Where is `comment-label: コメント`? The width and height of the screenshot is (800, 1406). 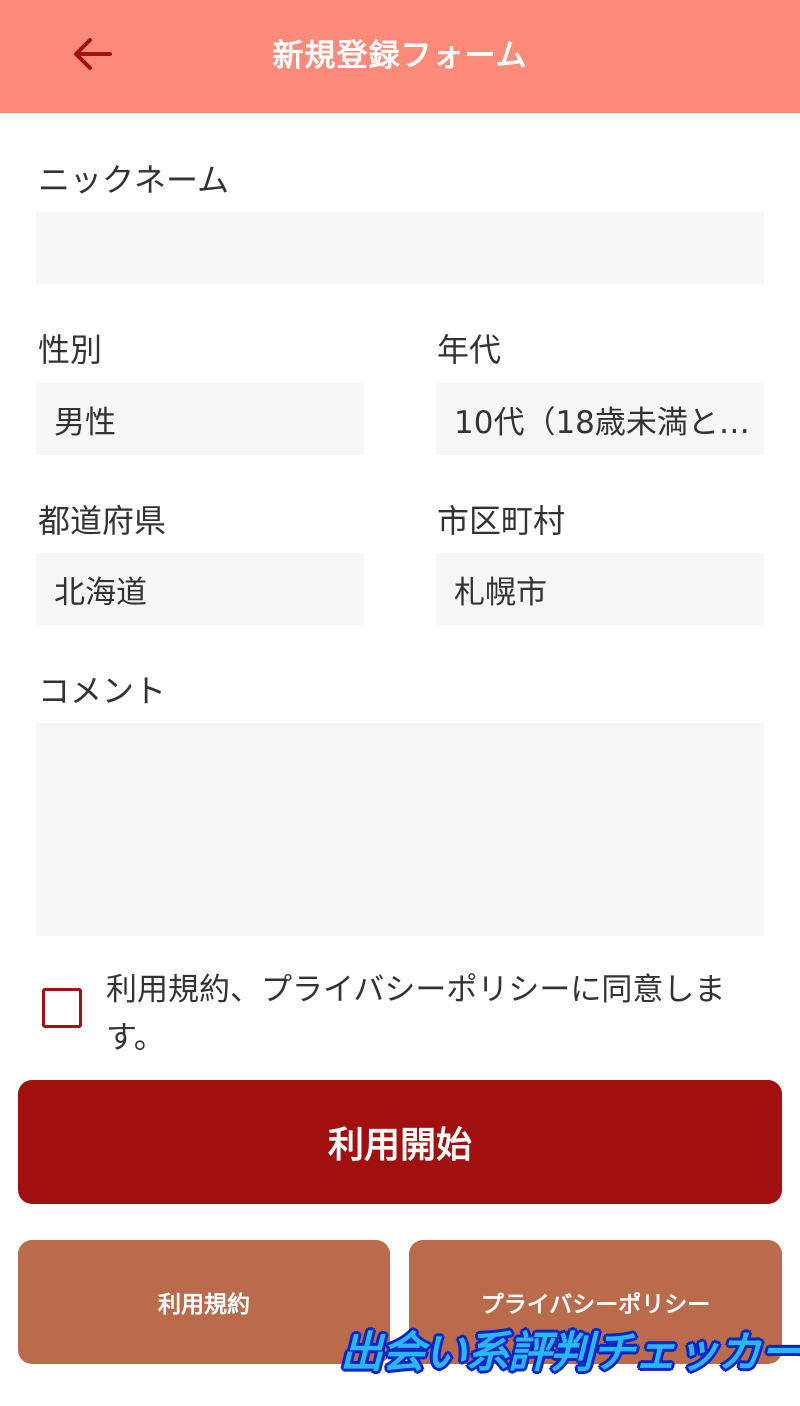
comment-label: コメント is located at coordinates (102, 691).